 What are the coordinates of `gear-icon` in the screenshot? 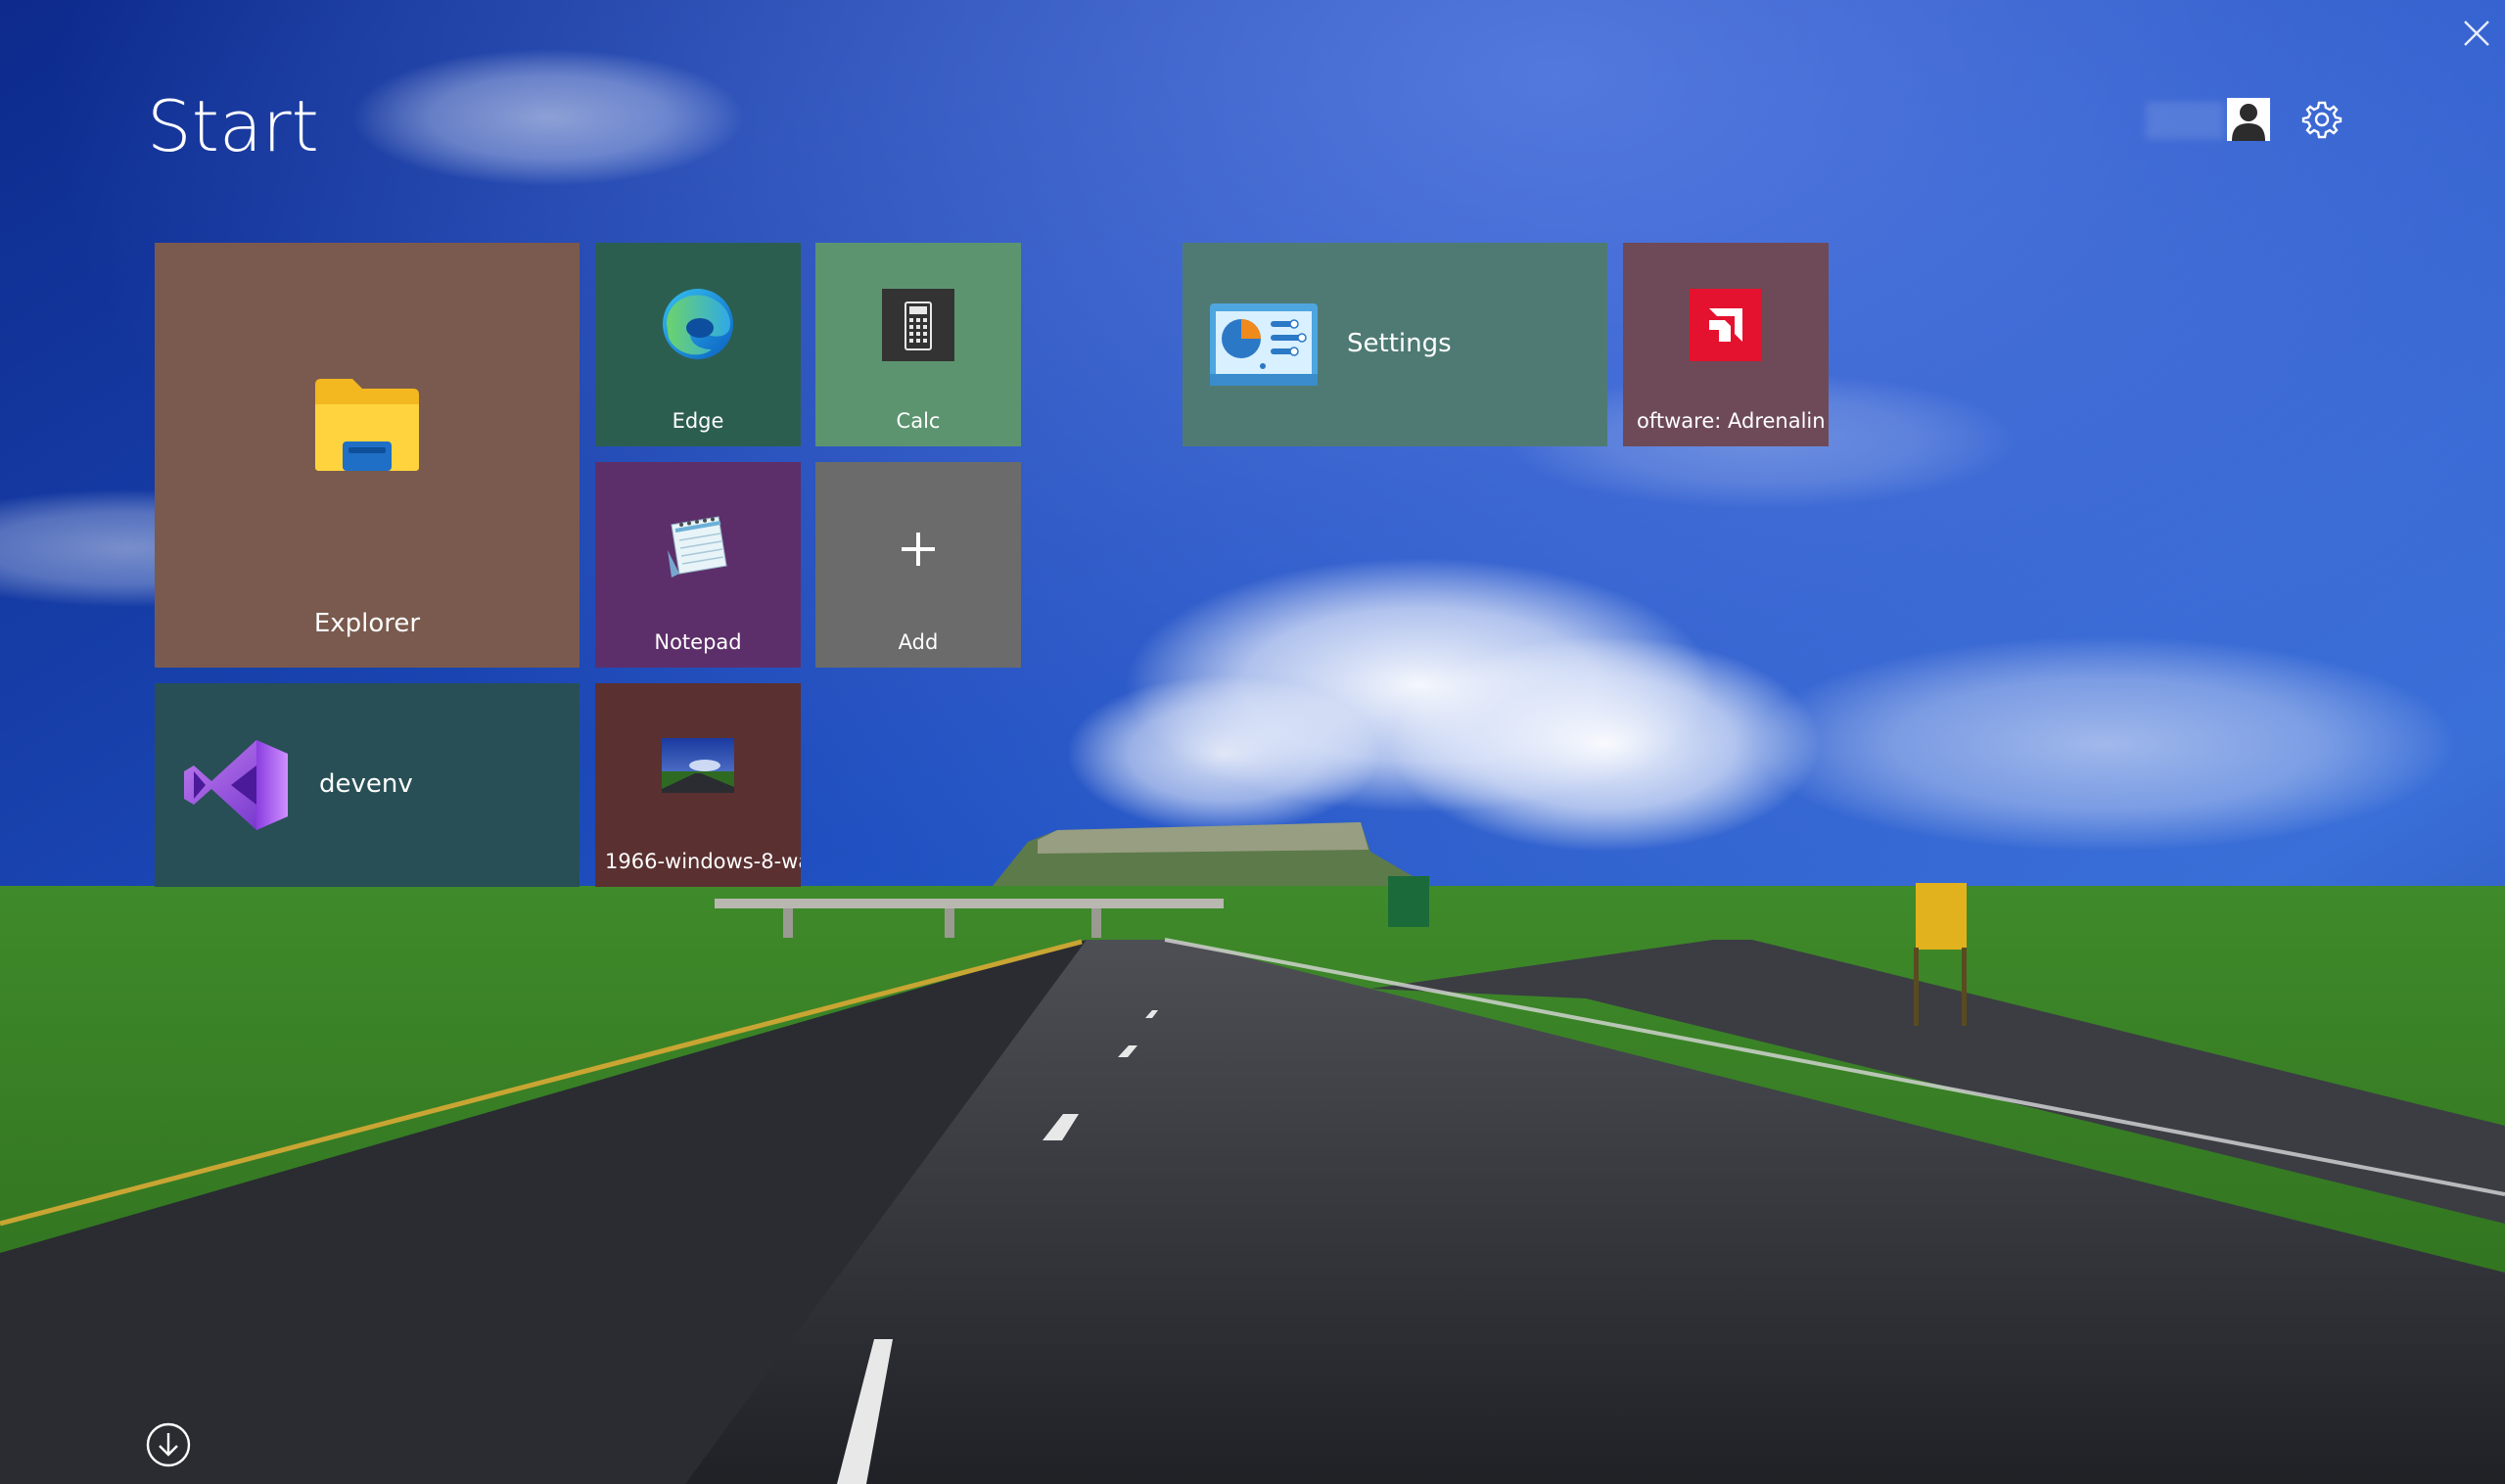 It's located at (2321, 119).